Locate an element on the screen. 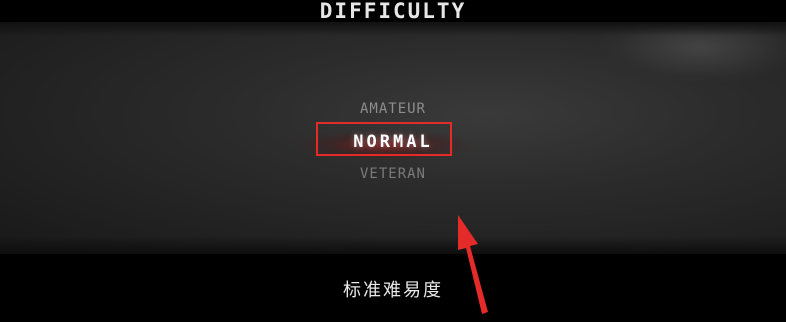 The width and height of the screenshot is (786, 322). option-veteran: VETERAN is located at coordinates (393, 174).